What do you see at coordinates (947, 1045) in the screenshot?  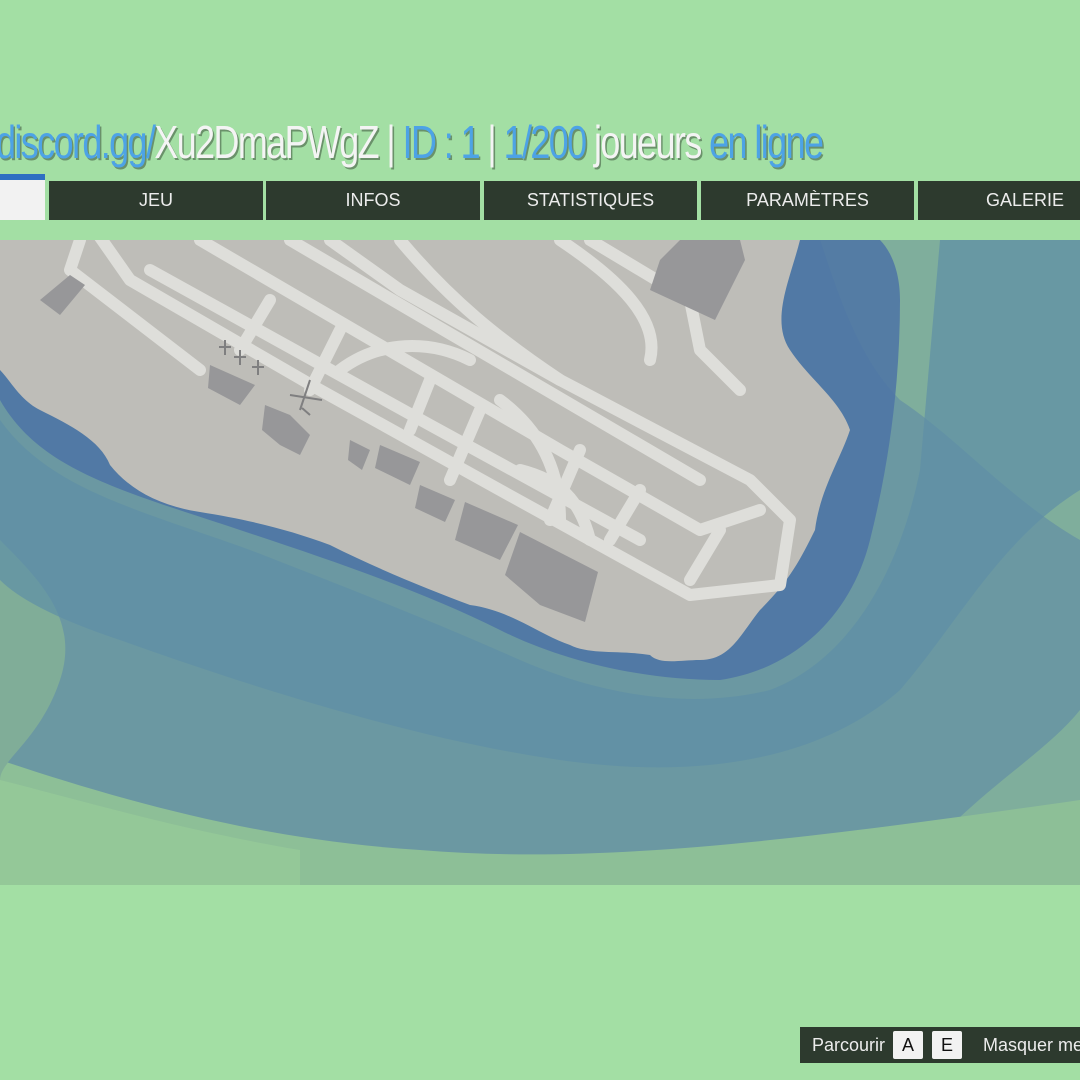 I see `key-e-button: E` at bounding box center [947, 1045].